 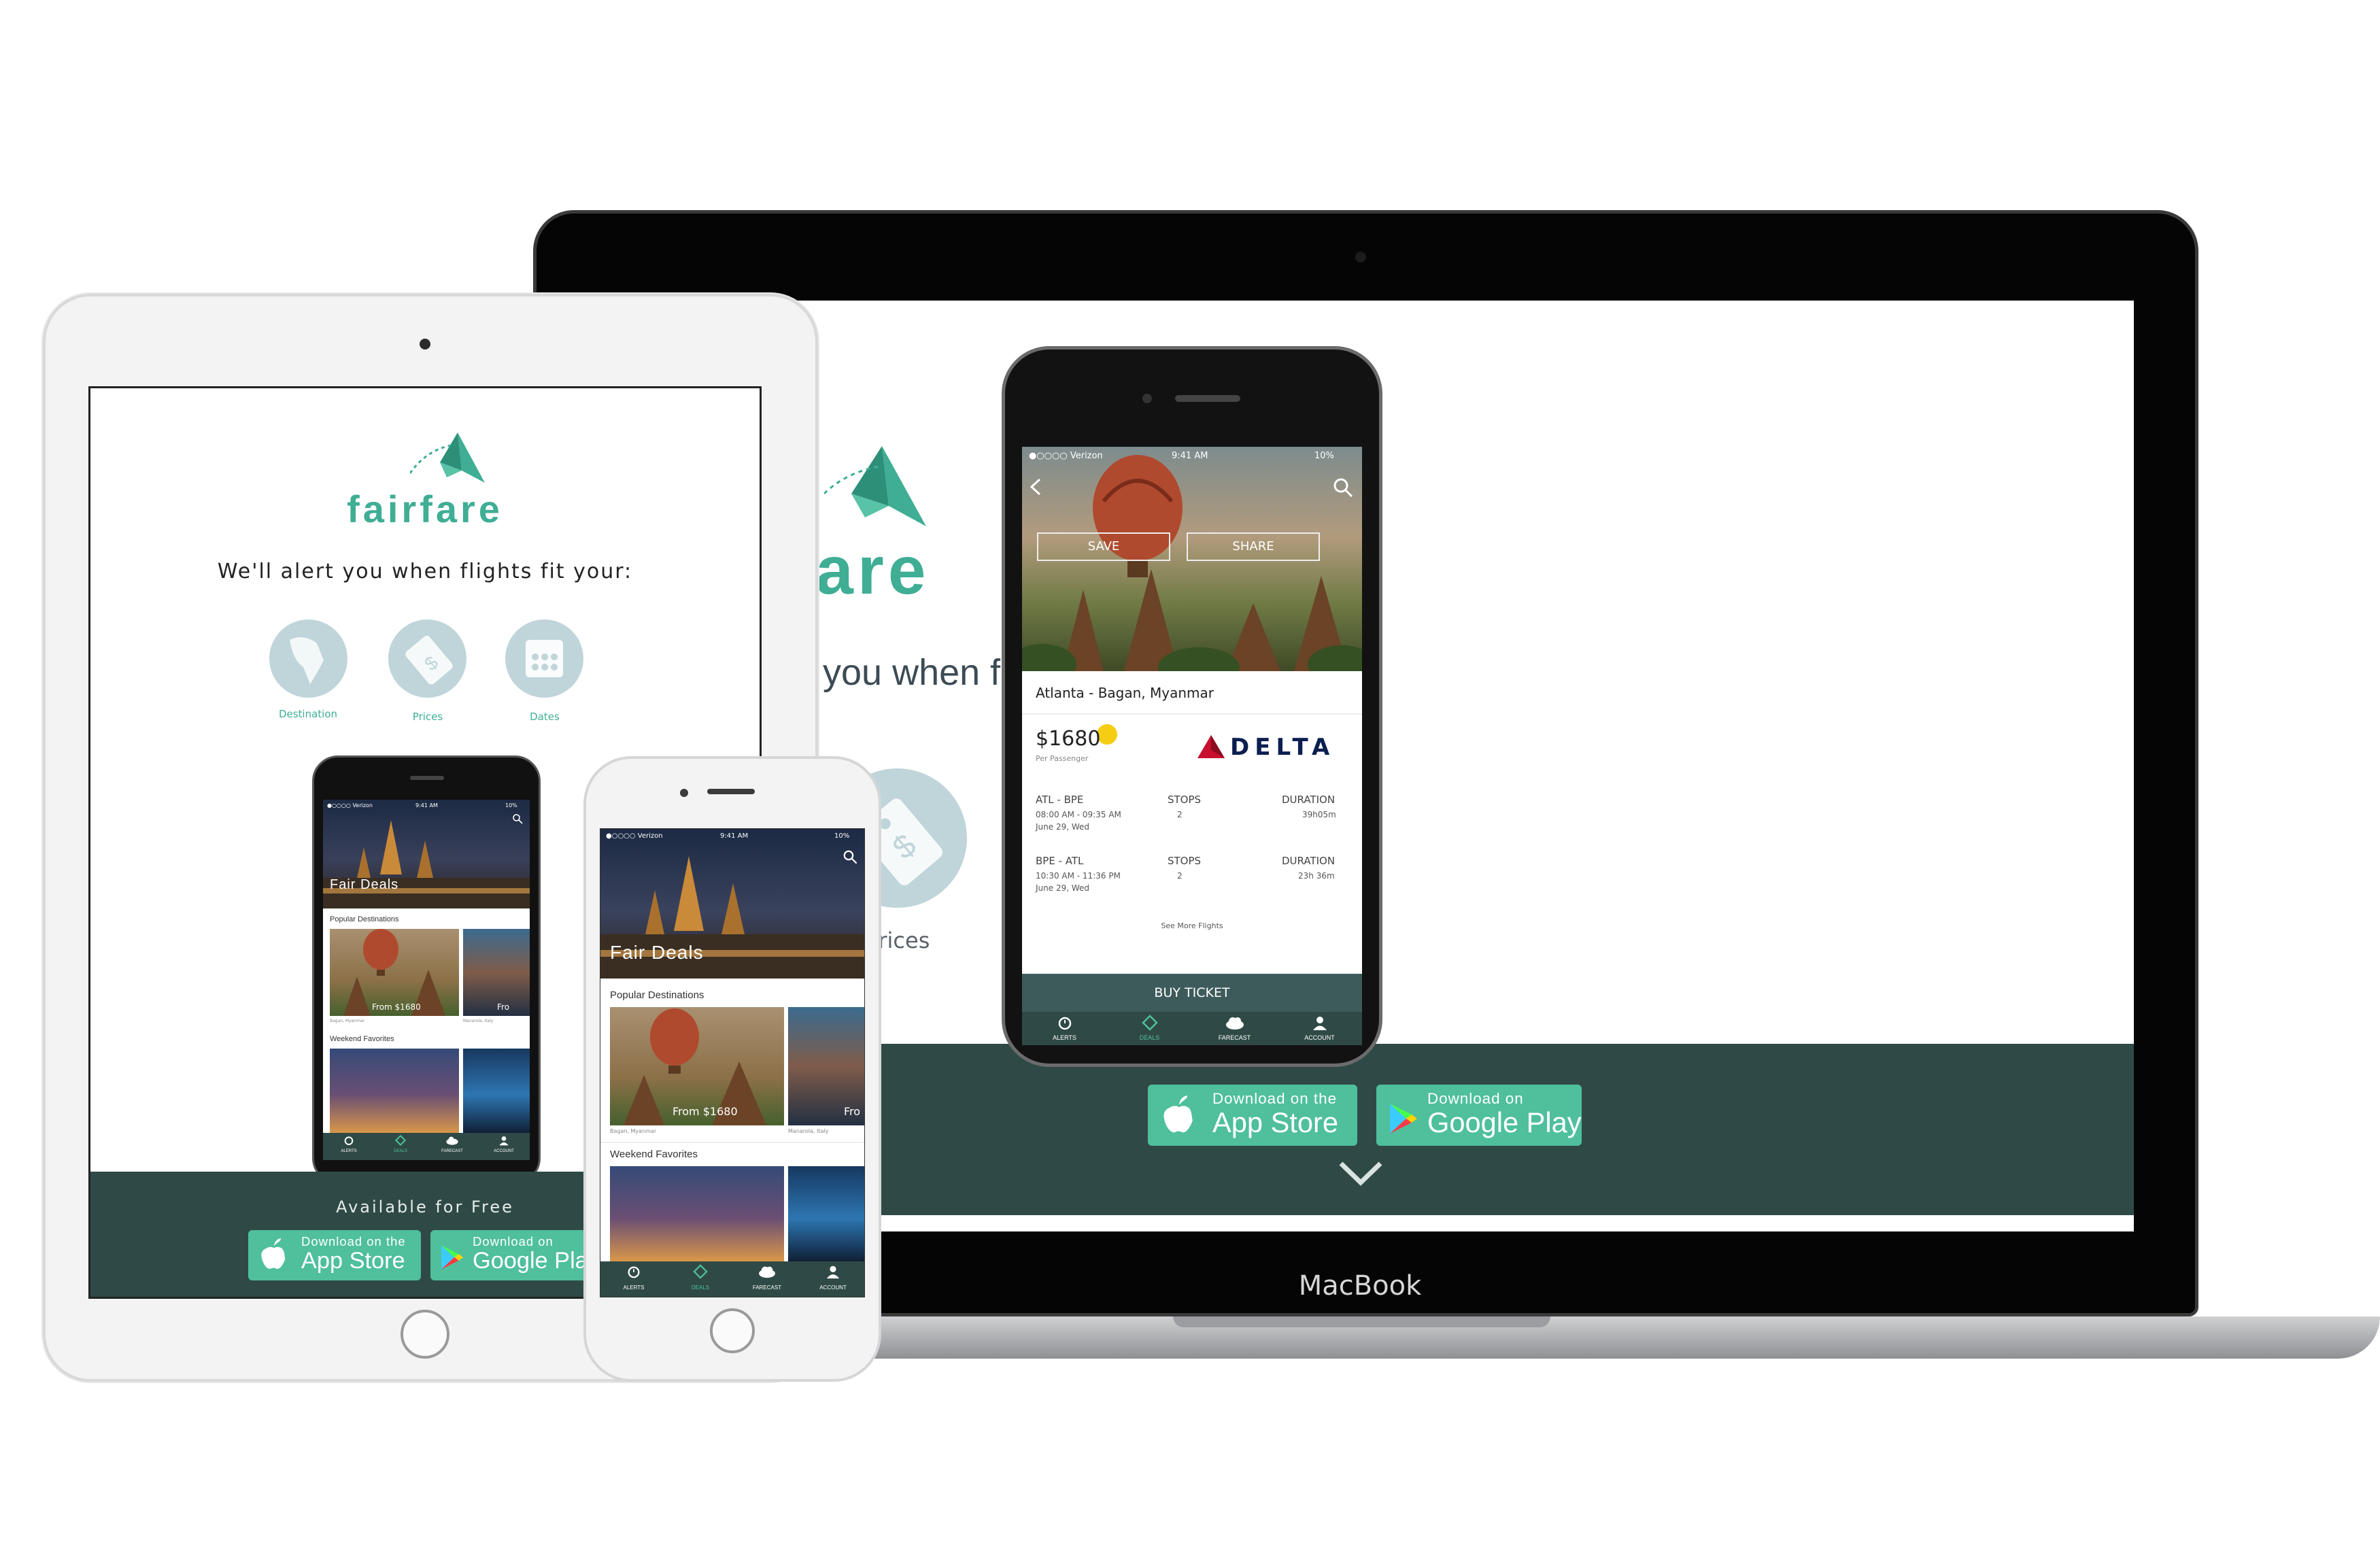 What do you see at coordinates (1275, 1099) in the screenshot?
I see `app-store-small-text: Download on the` at bounding box center [1275, 1099].